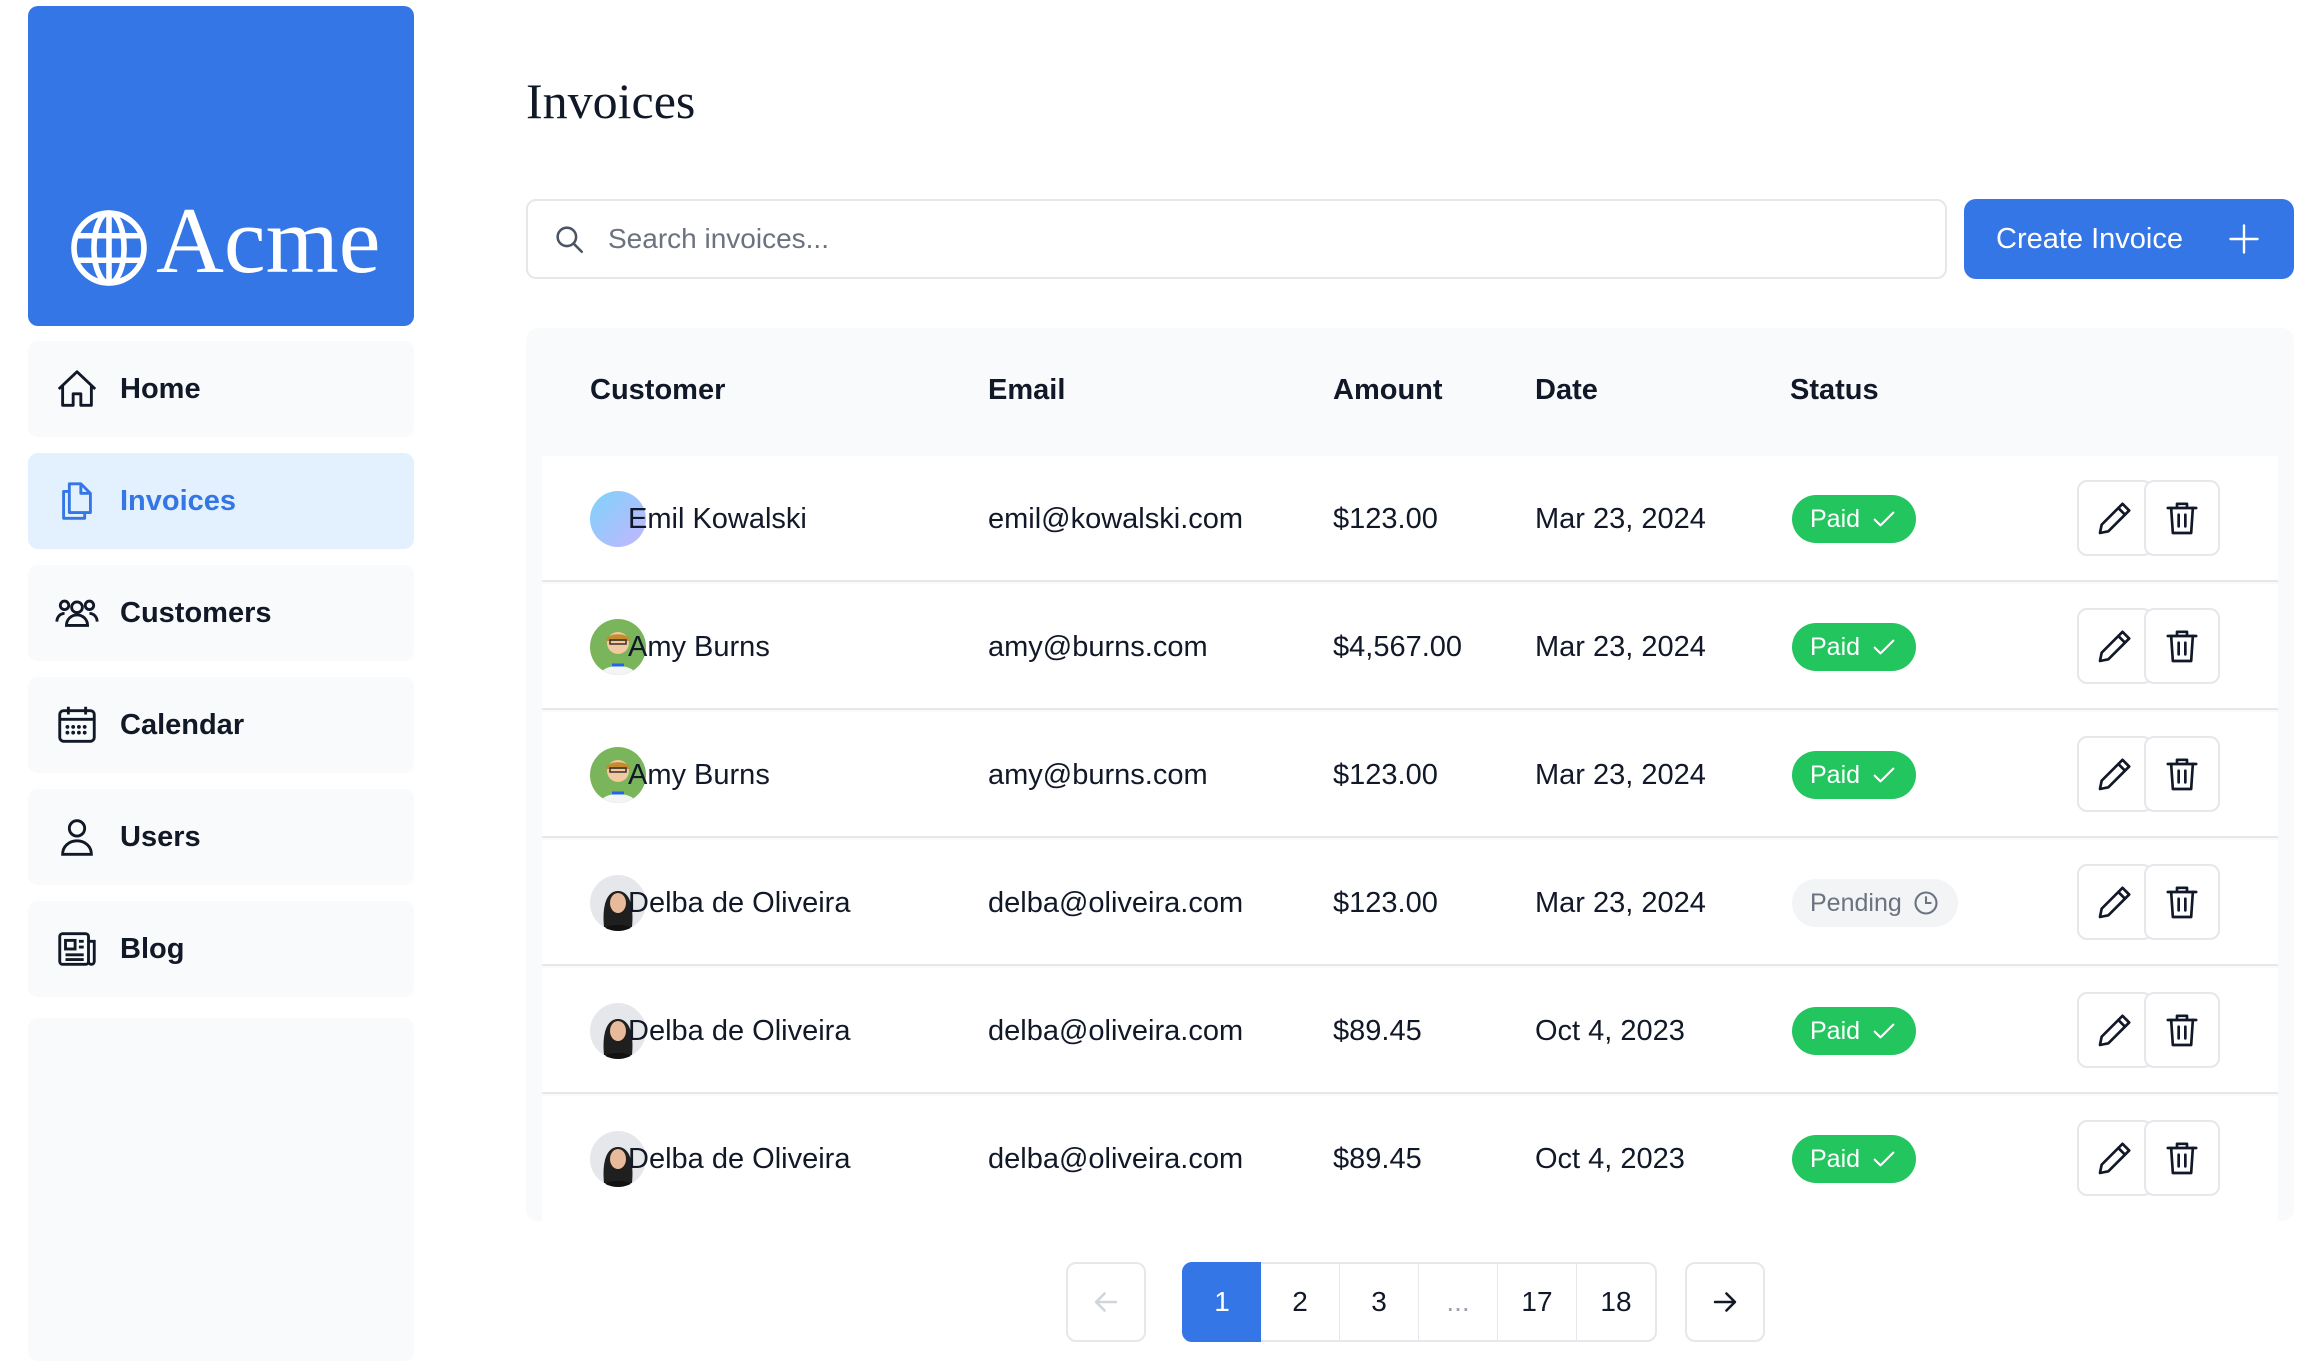  I want to click on next-page-button, so click(1725, 1302).